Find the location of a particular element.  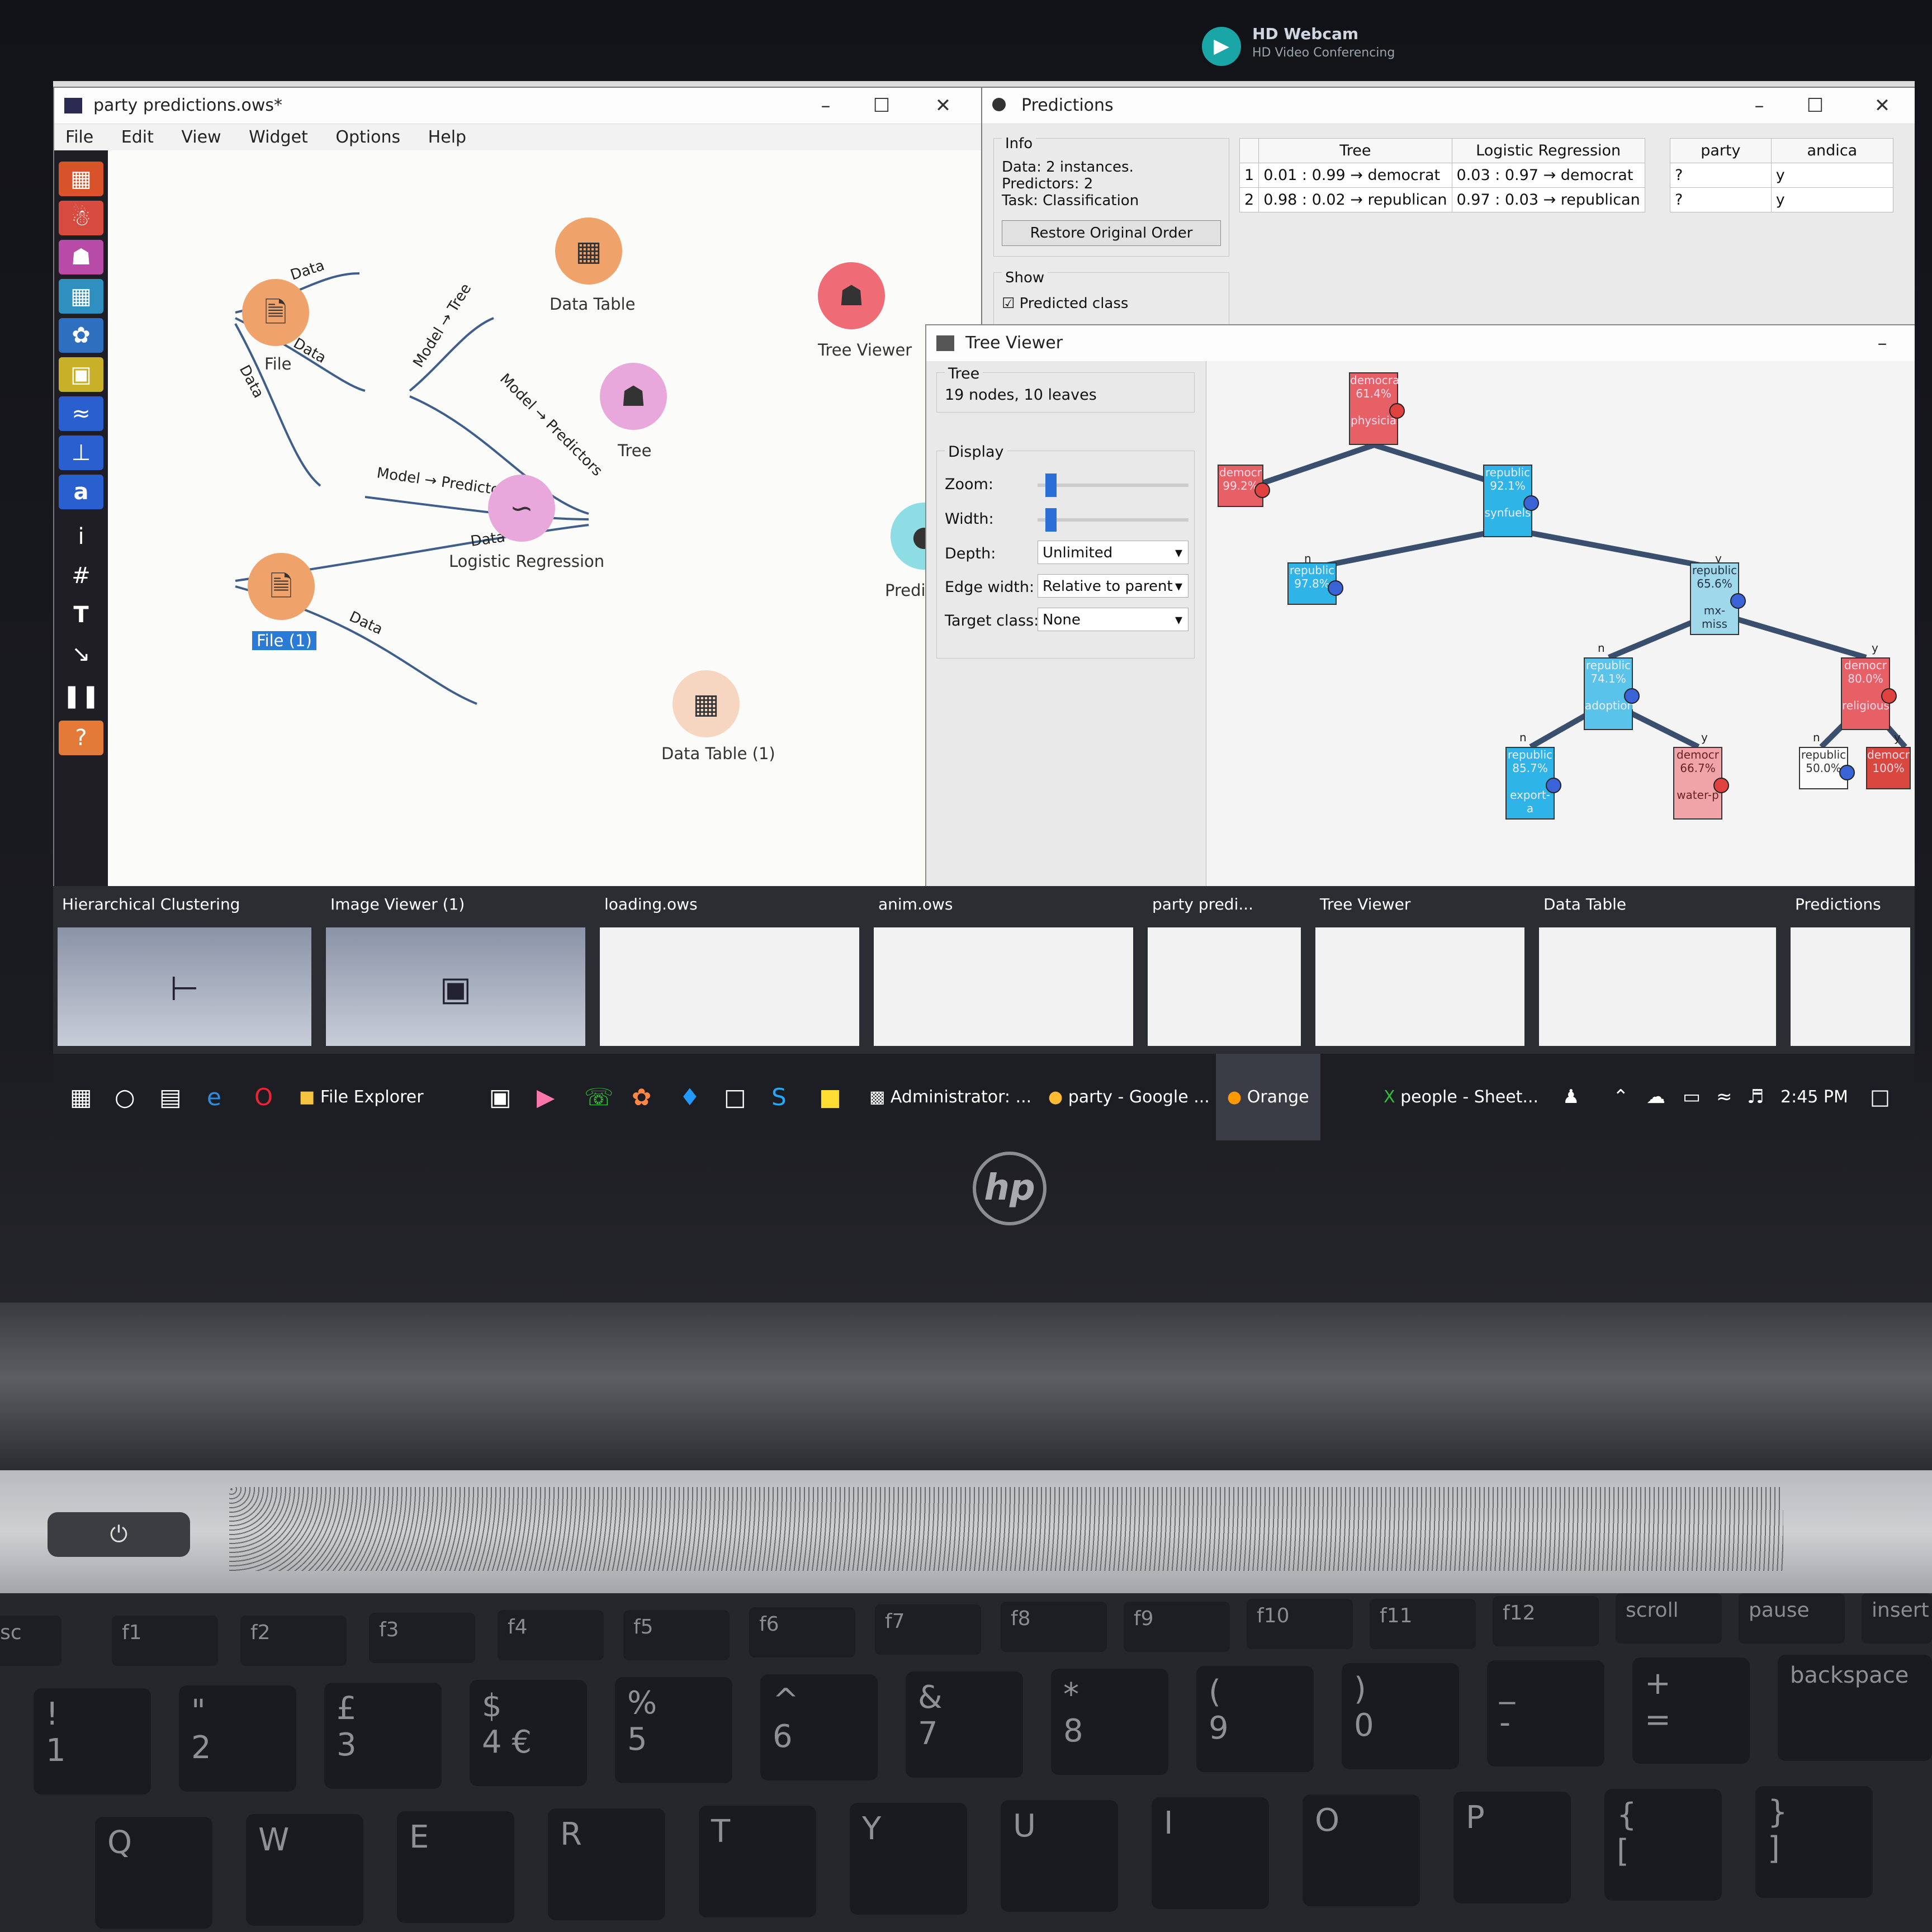

text-annotation-icon: T is located at coordinates (81, 615).